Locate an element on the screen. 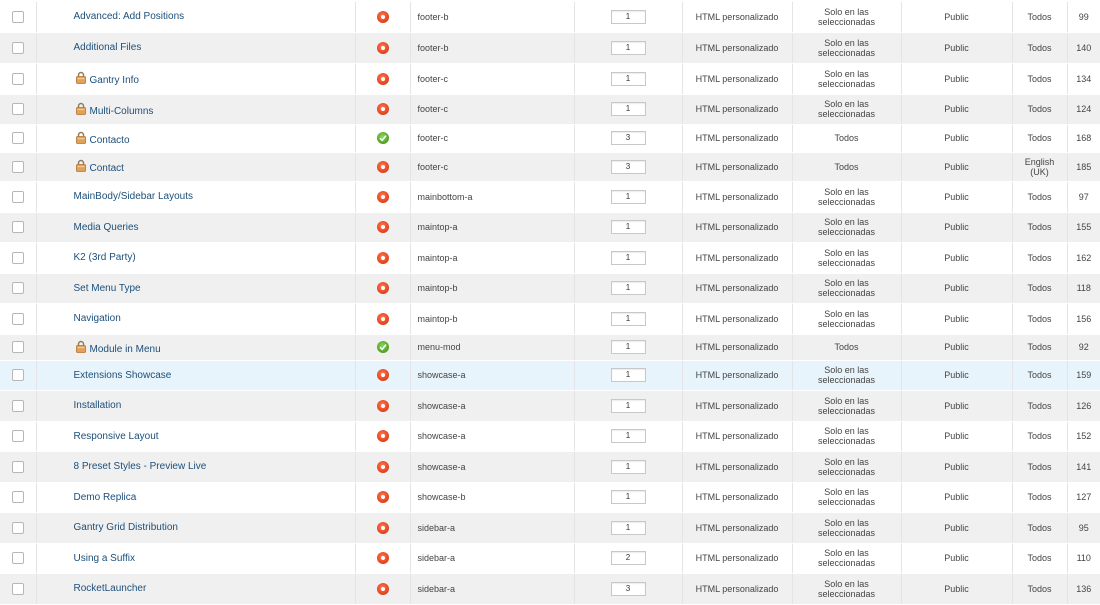 The height and width of the screenshot is (605, 1100). module-title-link: Gantry Grid Distribution is located at coordinates (126, 527).